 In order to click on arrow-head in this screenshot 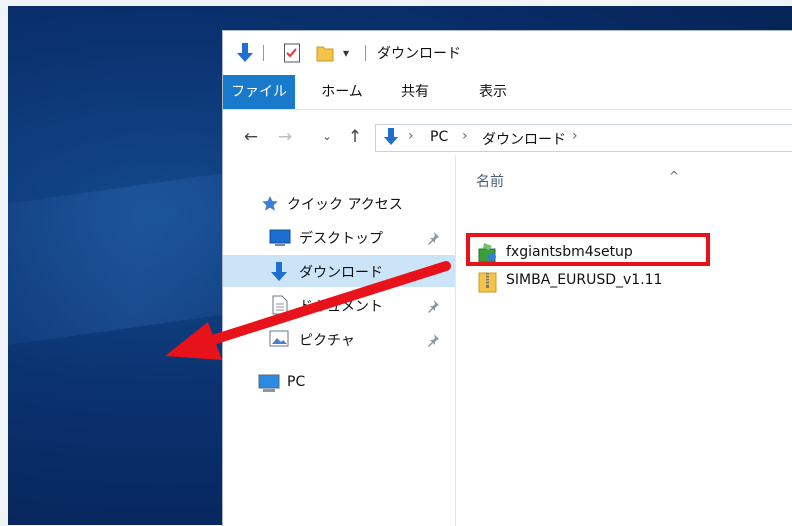, I will do `click(193, 341)`.